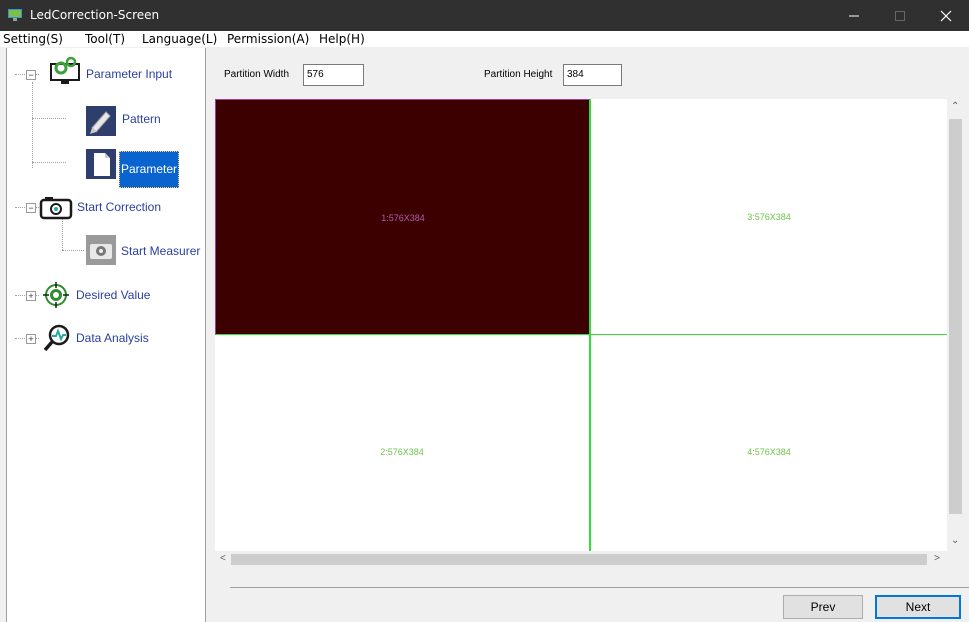 The width and height of the screenshot is (969, 622). Describe the element at coordinates (112, 338) in the screenshot. I see `tree-item-data-analysis: Data Analysis` at that location.